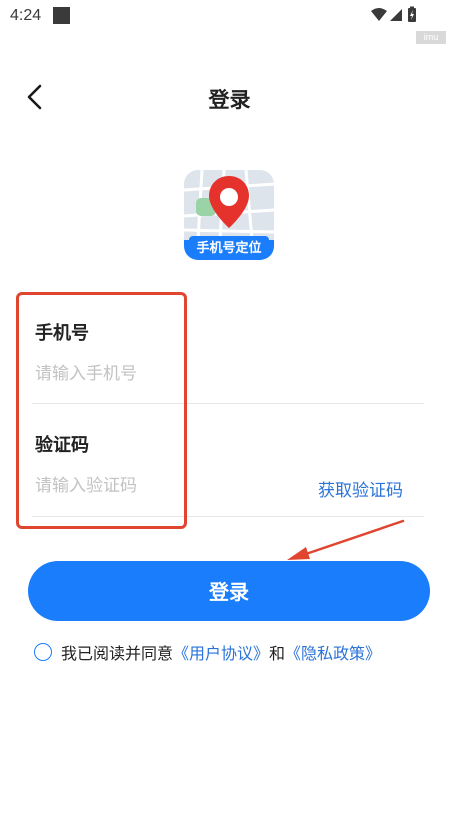 Image resolution: width=459 pixels, height=816 pixels. I want to click on logo-text: 手机号定位, so click(228, 248).